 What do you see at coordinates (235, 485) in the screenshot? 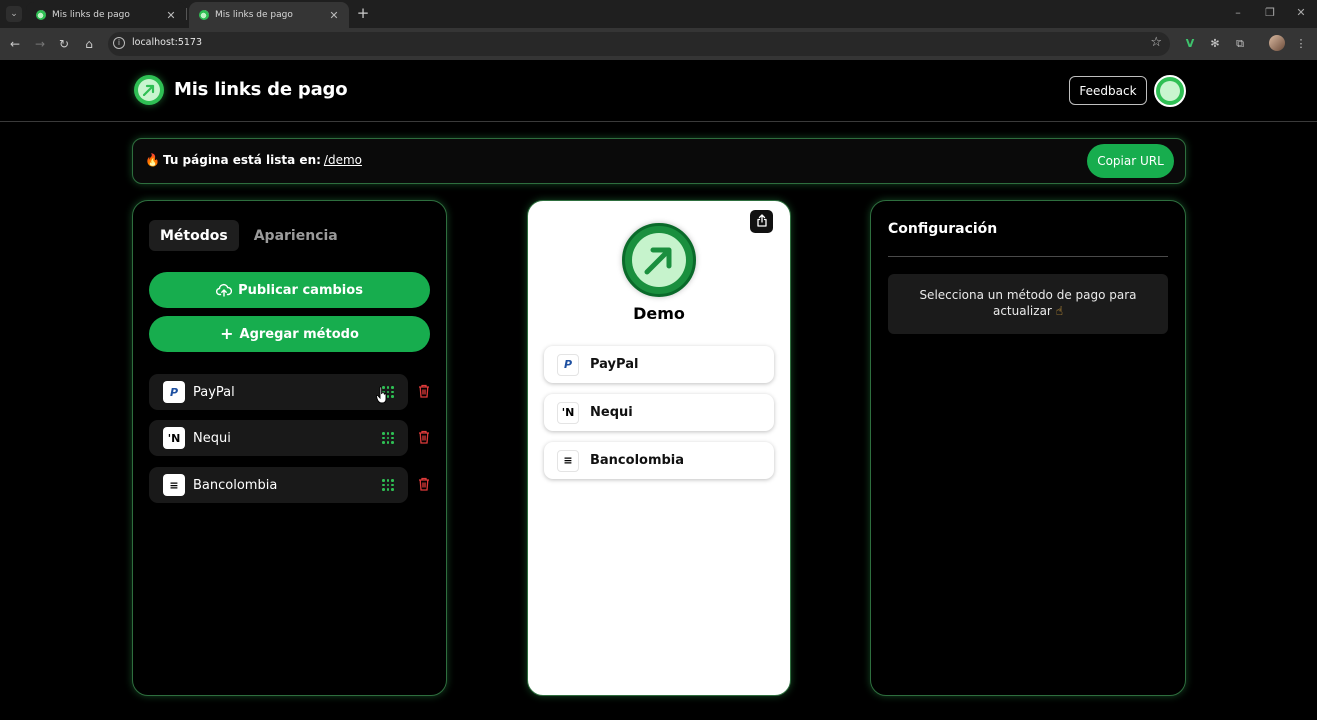
I see `method-label: Bancolombia` at bounding box center [235, 485].